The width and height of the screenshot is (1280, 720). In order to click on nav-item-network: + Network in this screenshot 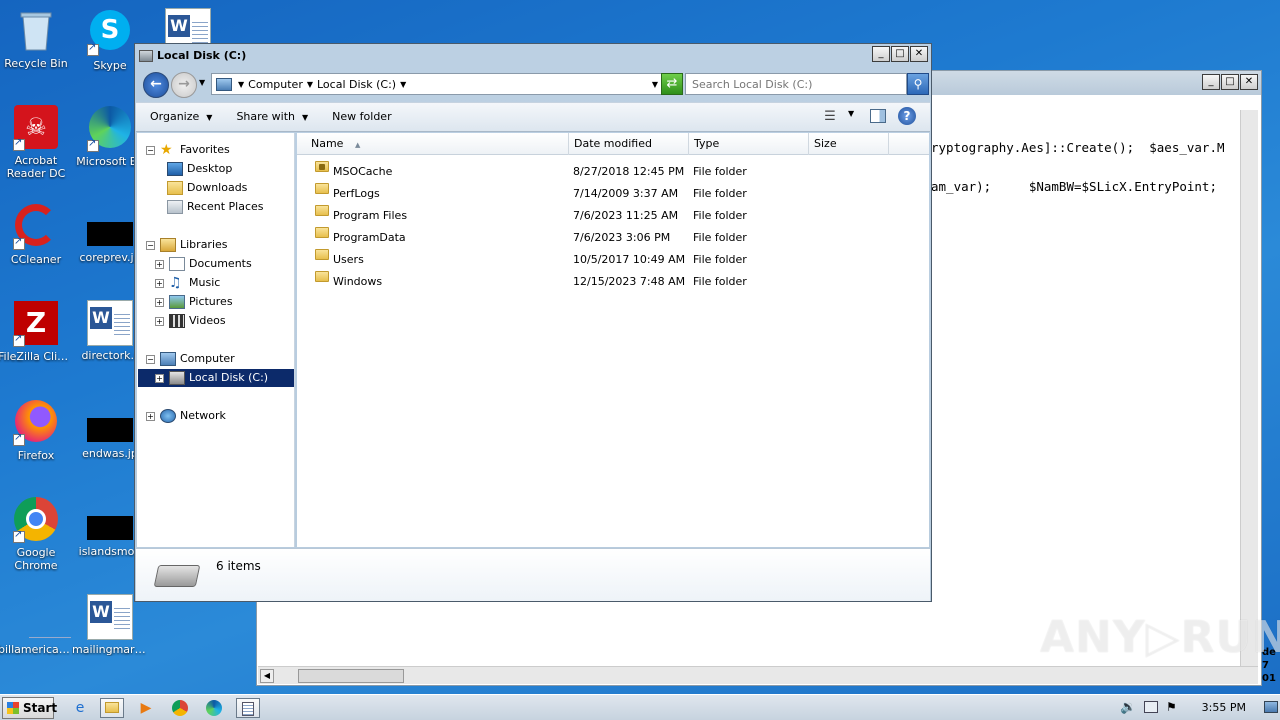, I will do `click(186, 416)`.